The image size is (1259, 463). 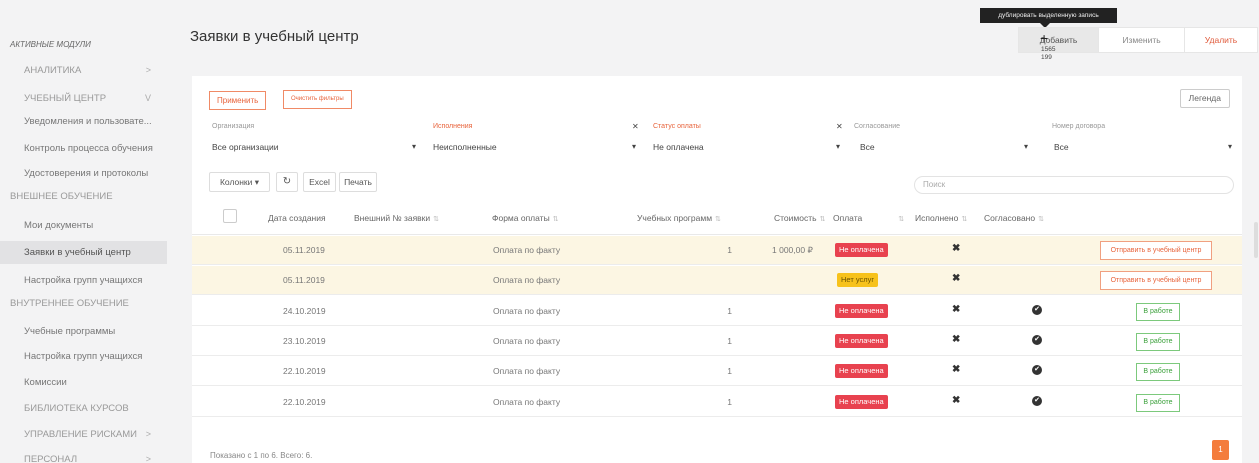 What do you see at coordinates (233, 126) in the screenshot?
I see `filter-organization-label: Организация` at bounding box center [233, 126].